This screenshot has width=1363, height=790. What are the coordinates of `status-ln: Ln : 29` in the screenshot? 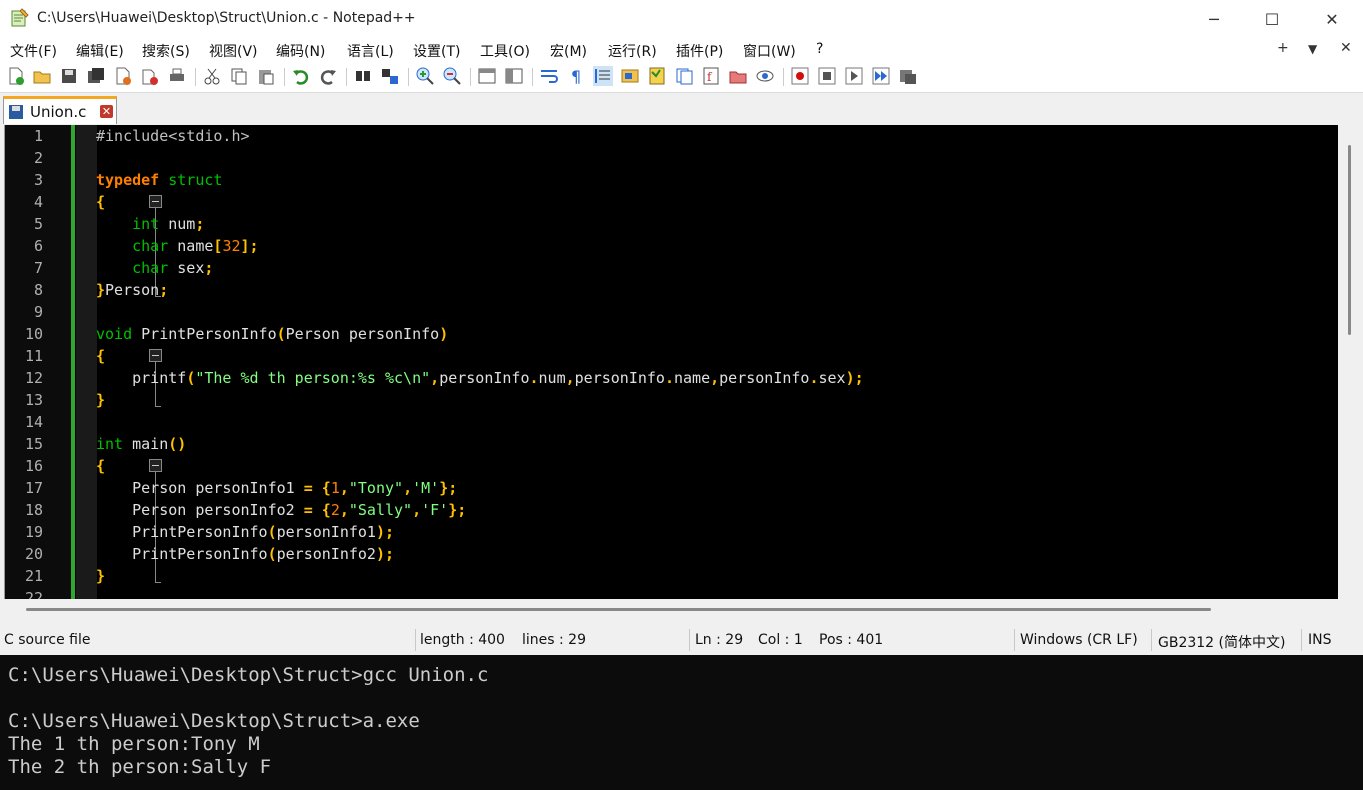 It's located at (719, 640).